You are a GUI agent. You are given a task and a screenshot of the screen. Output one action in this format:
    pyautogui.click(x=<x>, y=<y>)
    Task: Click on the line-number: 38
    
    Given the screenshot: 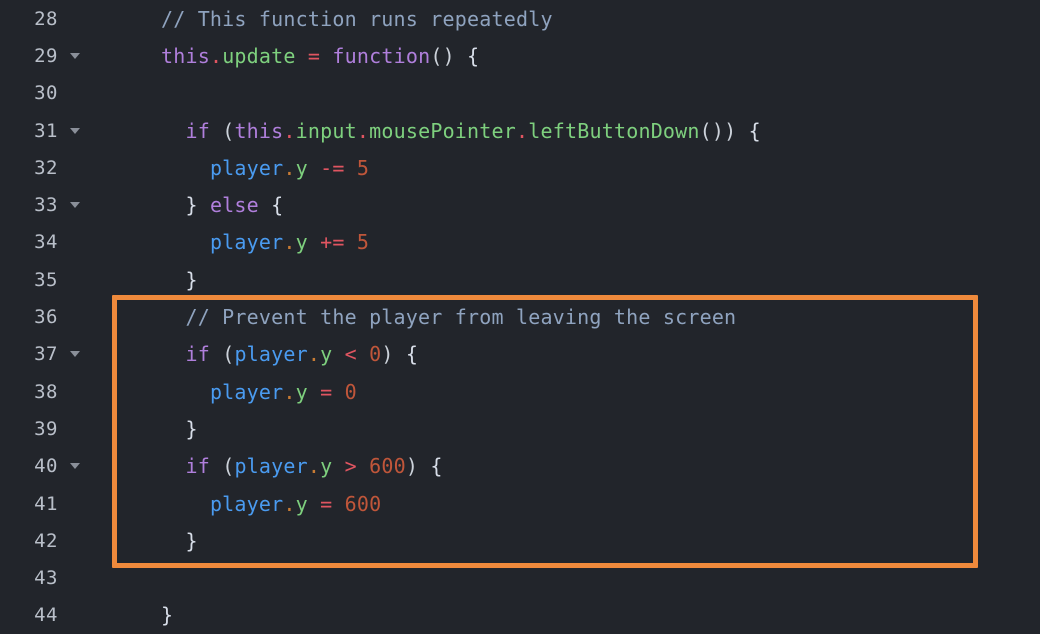 What is the action you would take?
    pyautogui.click(x=46, y=391)
    